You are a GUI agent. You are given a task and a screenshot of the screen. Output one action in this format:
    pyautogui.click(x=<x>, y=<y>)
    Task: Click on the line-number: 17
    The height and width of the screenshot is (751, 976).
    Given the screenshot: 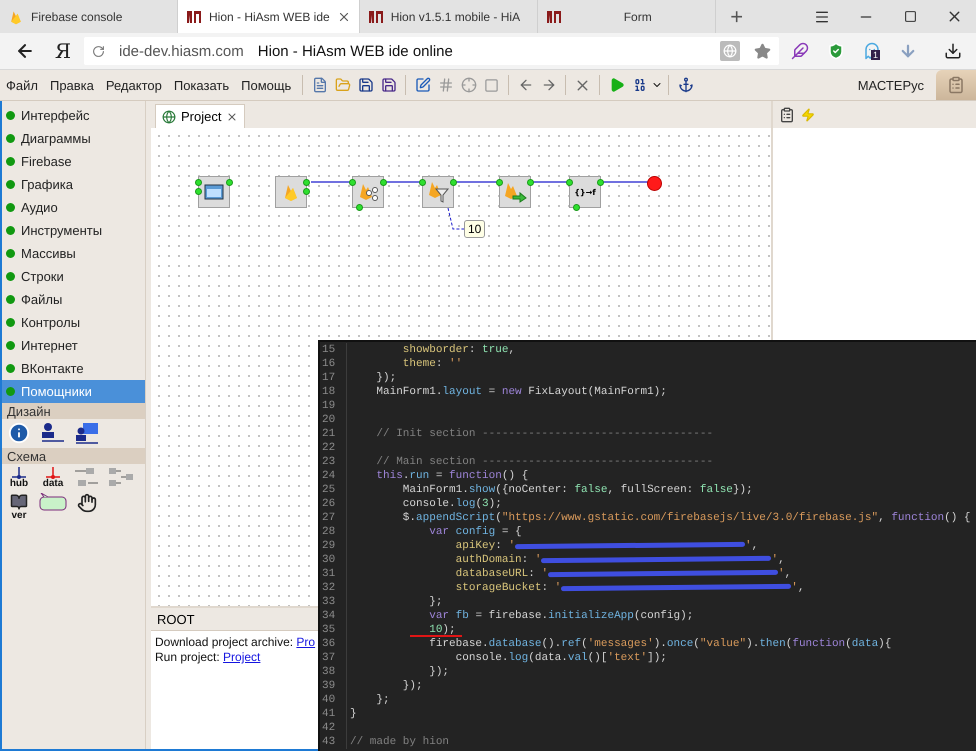 What is the action you would take?
    pyautogui.click(x=333, y=378)
    